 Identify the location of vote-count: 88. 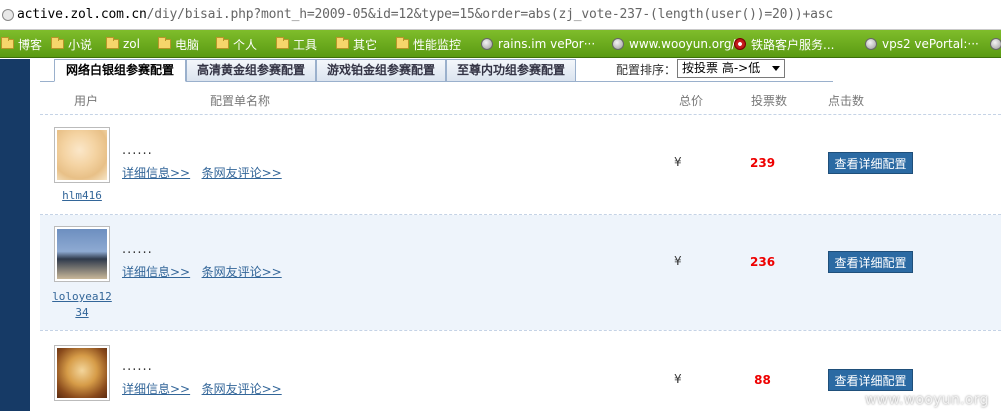
(762, 380).